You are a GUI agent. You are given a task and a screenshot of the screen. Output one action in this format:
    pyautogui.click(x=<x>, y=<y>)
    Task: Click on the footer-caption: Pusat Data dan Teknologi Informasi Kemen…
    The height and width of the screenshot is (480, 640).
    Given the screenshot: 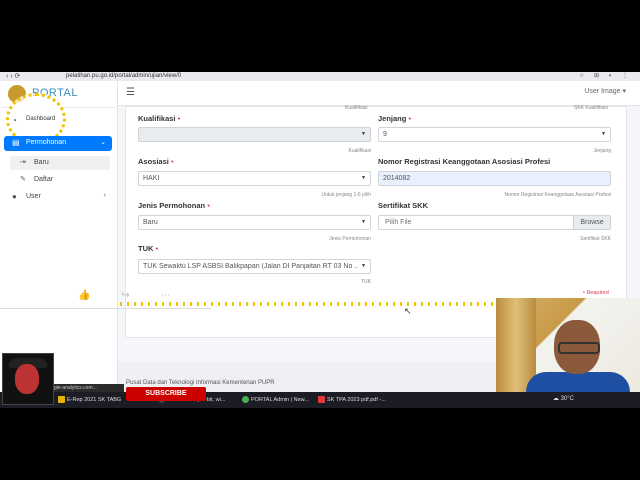 What is the action you would take?
    pyautogui.click(x=200, y=383)
    